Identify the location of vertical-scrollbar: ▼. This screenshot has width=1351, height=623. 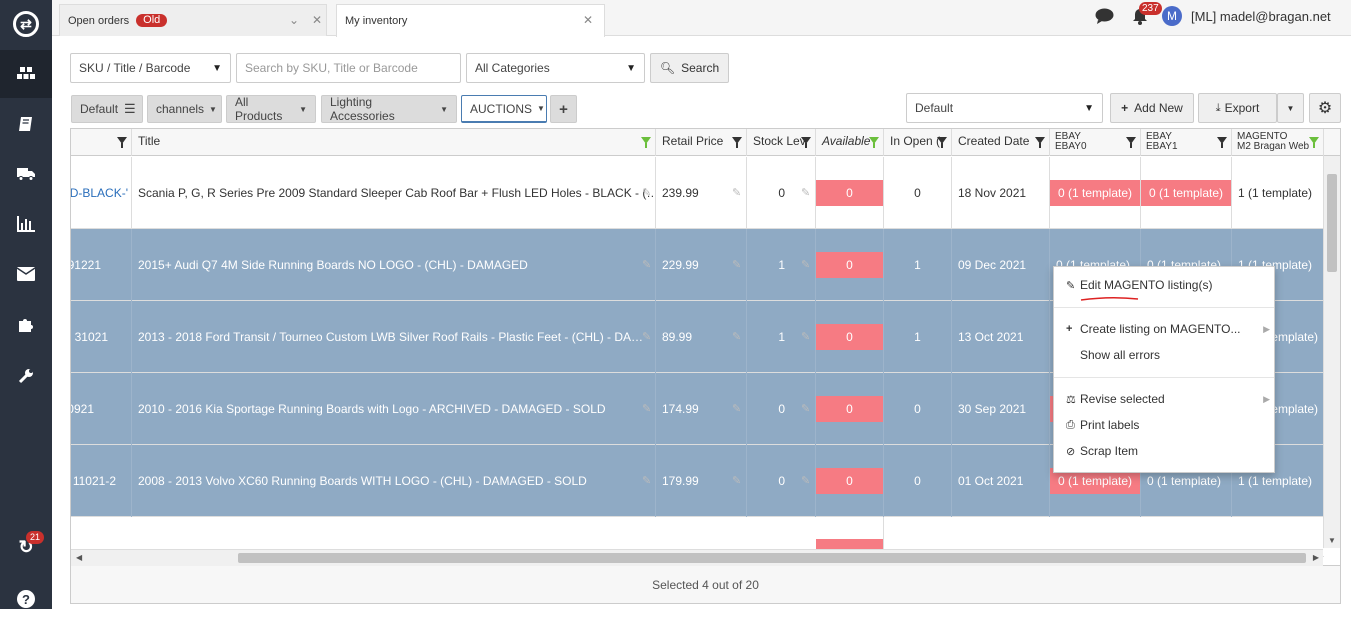
(1331, 352).